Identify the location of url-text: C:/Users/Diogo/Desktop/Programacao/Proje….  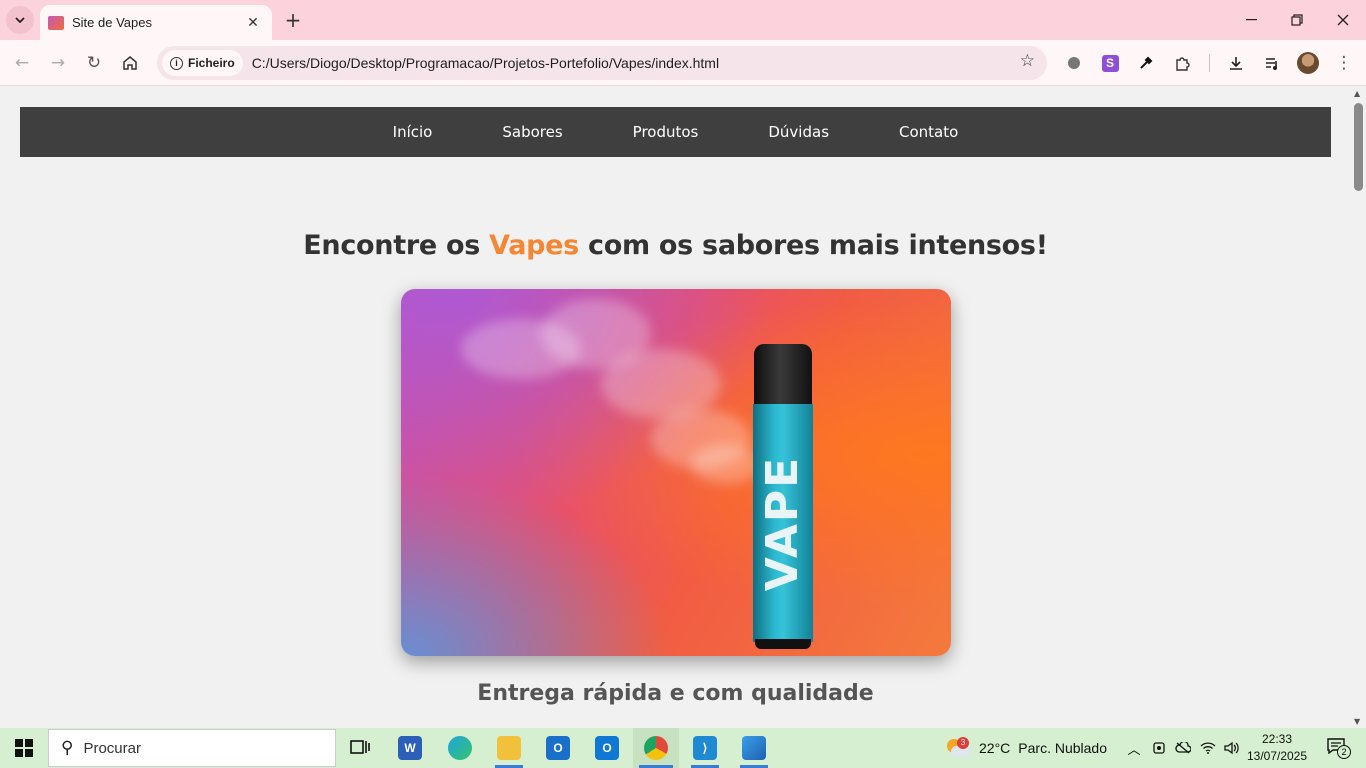
(485, 63).